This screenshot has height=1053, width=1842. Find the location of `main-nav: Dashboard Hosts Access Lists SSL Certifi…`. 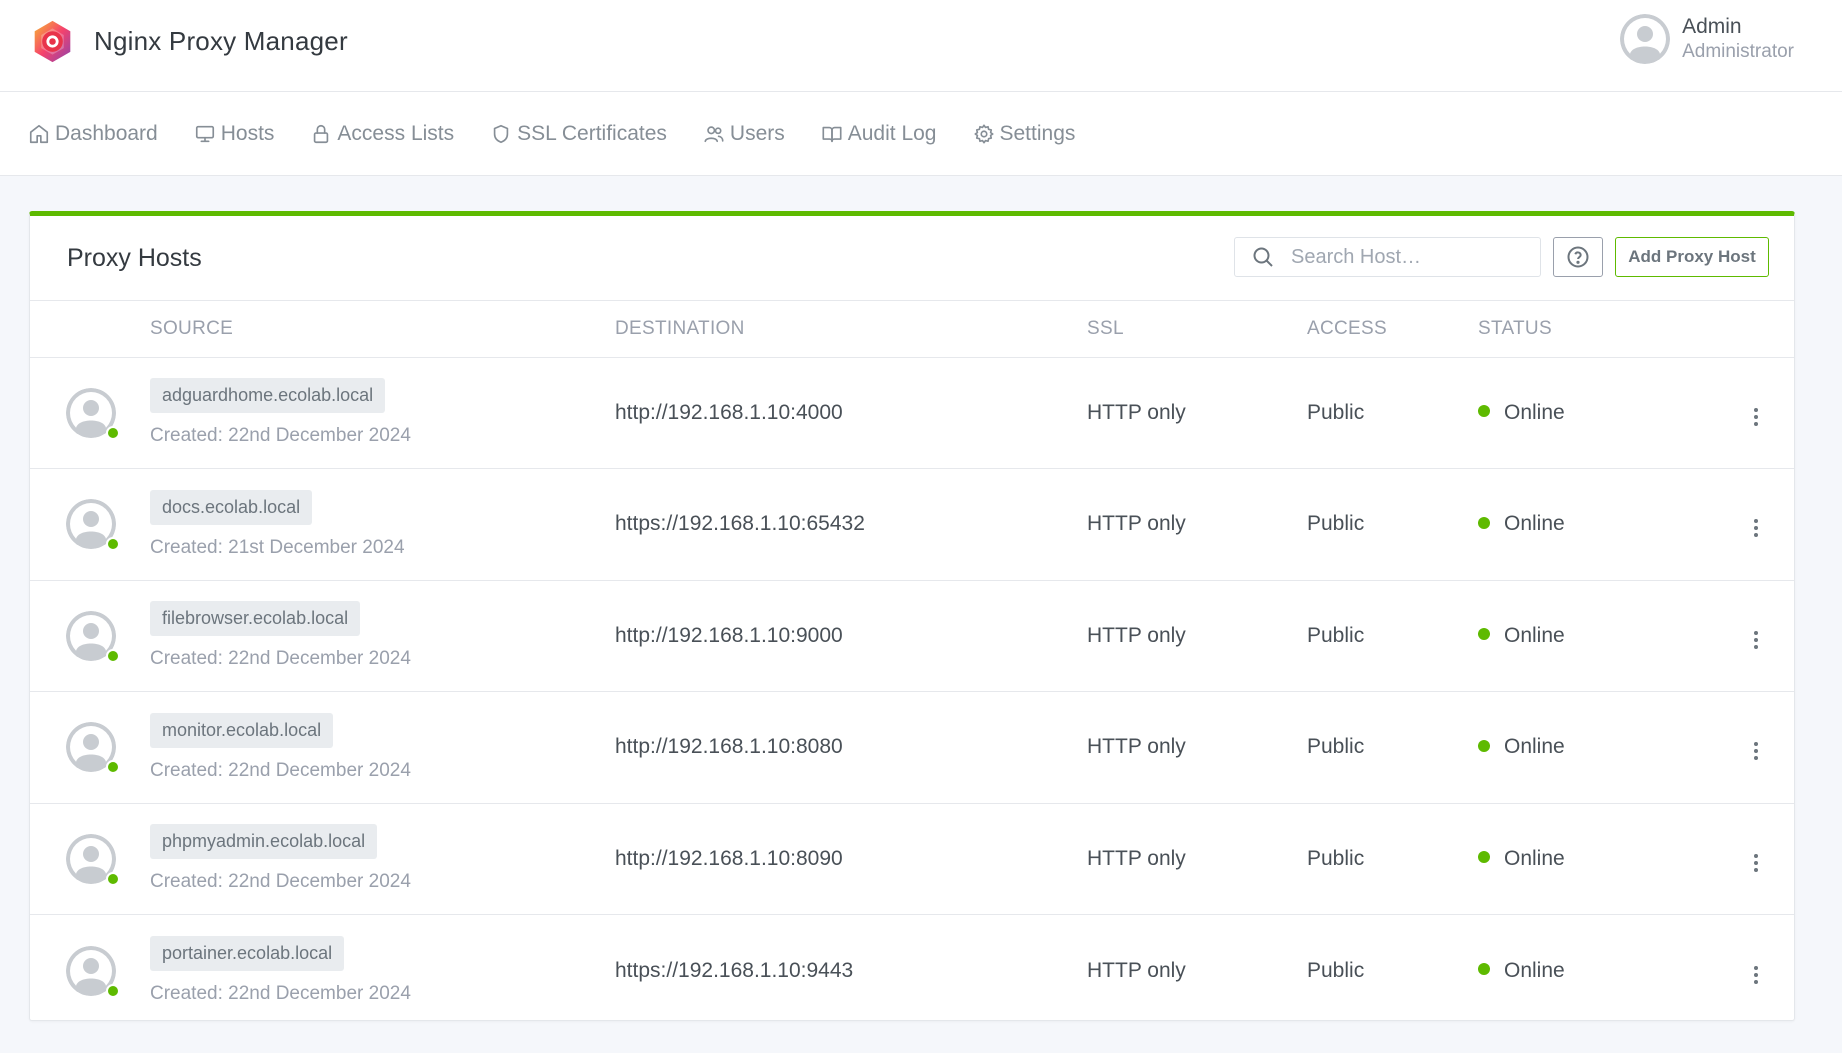

main-nav: Dashboard Hosts Access Lists SSL Certifi… is located at coordinates (921, 134).